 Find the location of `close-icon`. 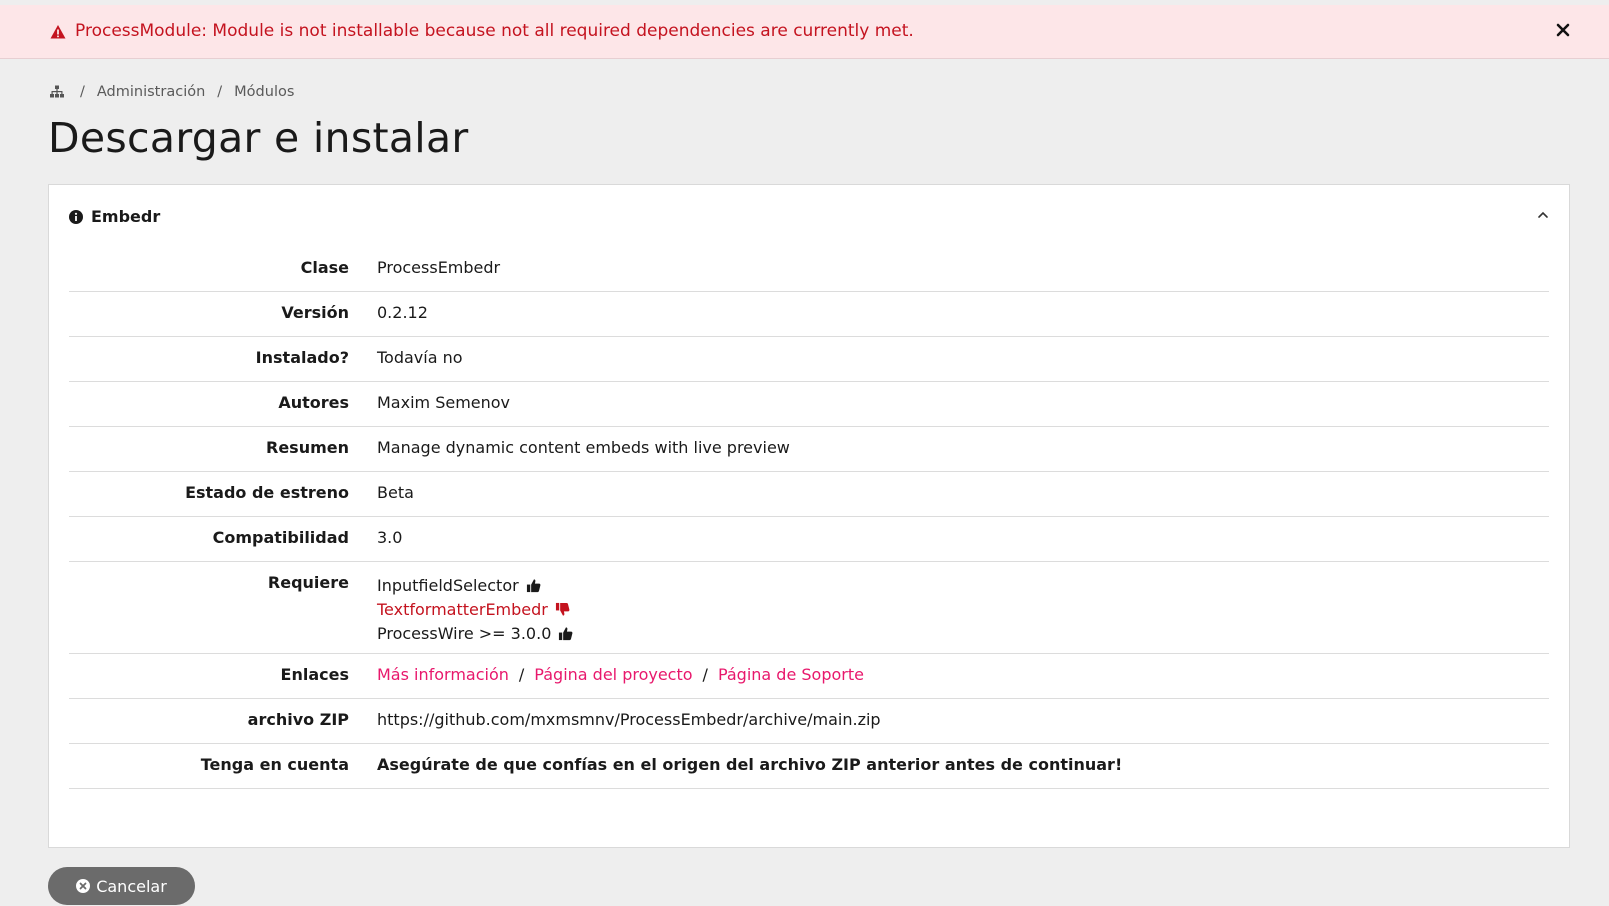

close-icon is located at coordinates (1563, 30).